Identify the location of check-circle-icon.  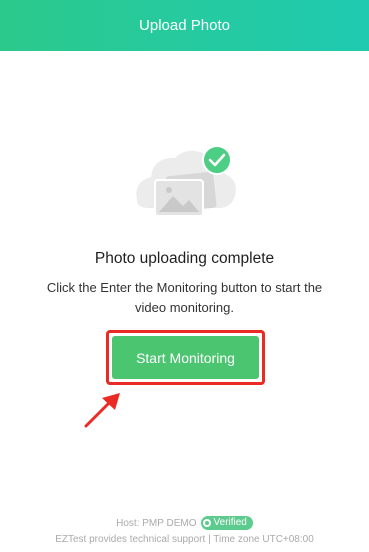
(216, 160).